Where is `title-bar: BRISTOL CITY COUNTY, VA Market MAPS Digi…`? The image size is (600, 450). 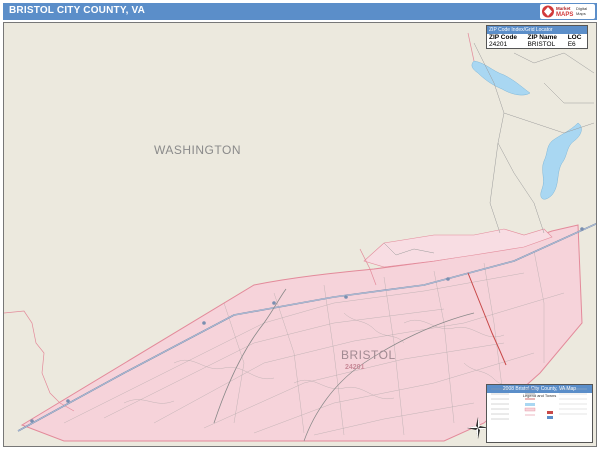 title-bar: BRISTOL CITY COUNTY, VA Market MAPS Digi… is located at coordinates (300, 11).